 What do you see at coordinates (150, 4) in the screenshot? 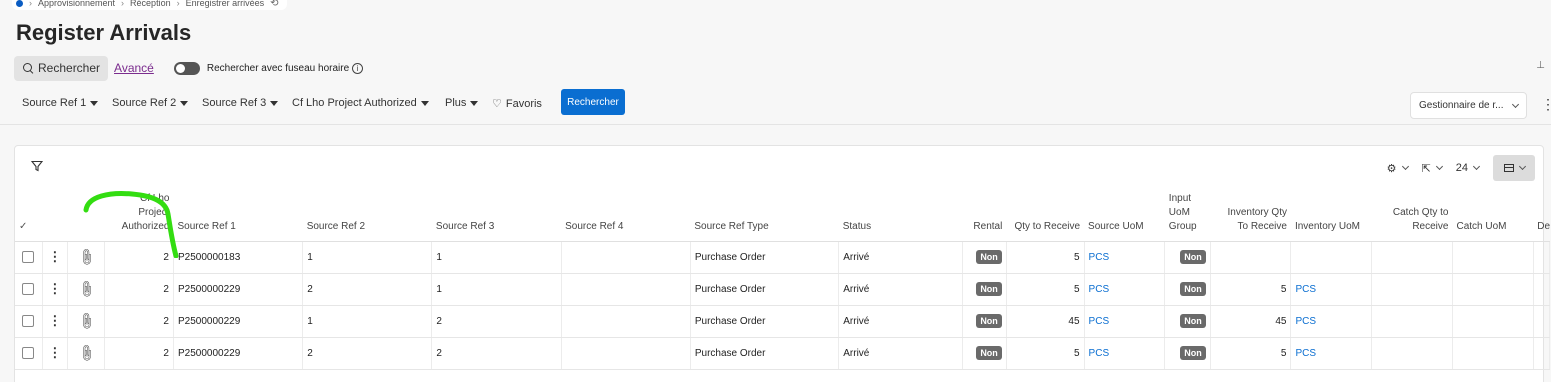
I see `breadcrumb-item: Réception` at bounding box center [150, 4].